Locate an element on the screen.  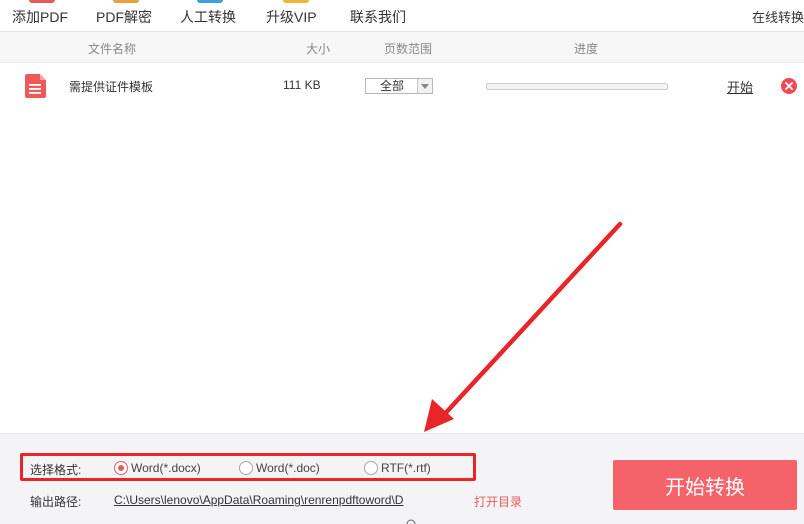
pdf-decrypt-icon is located at coordinates (126, 1).